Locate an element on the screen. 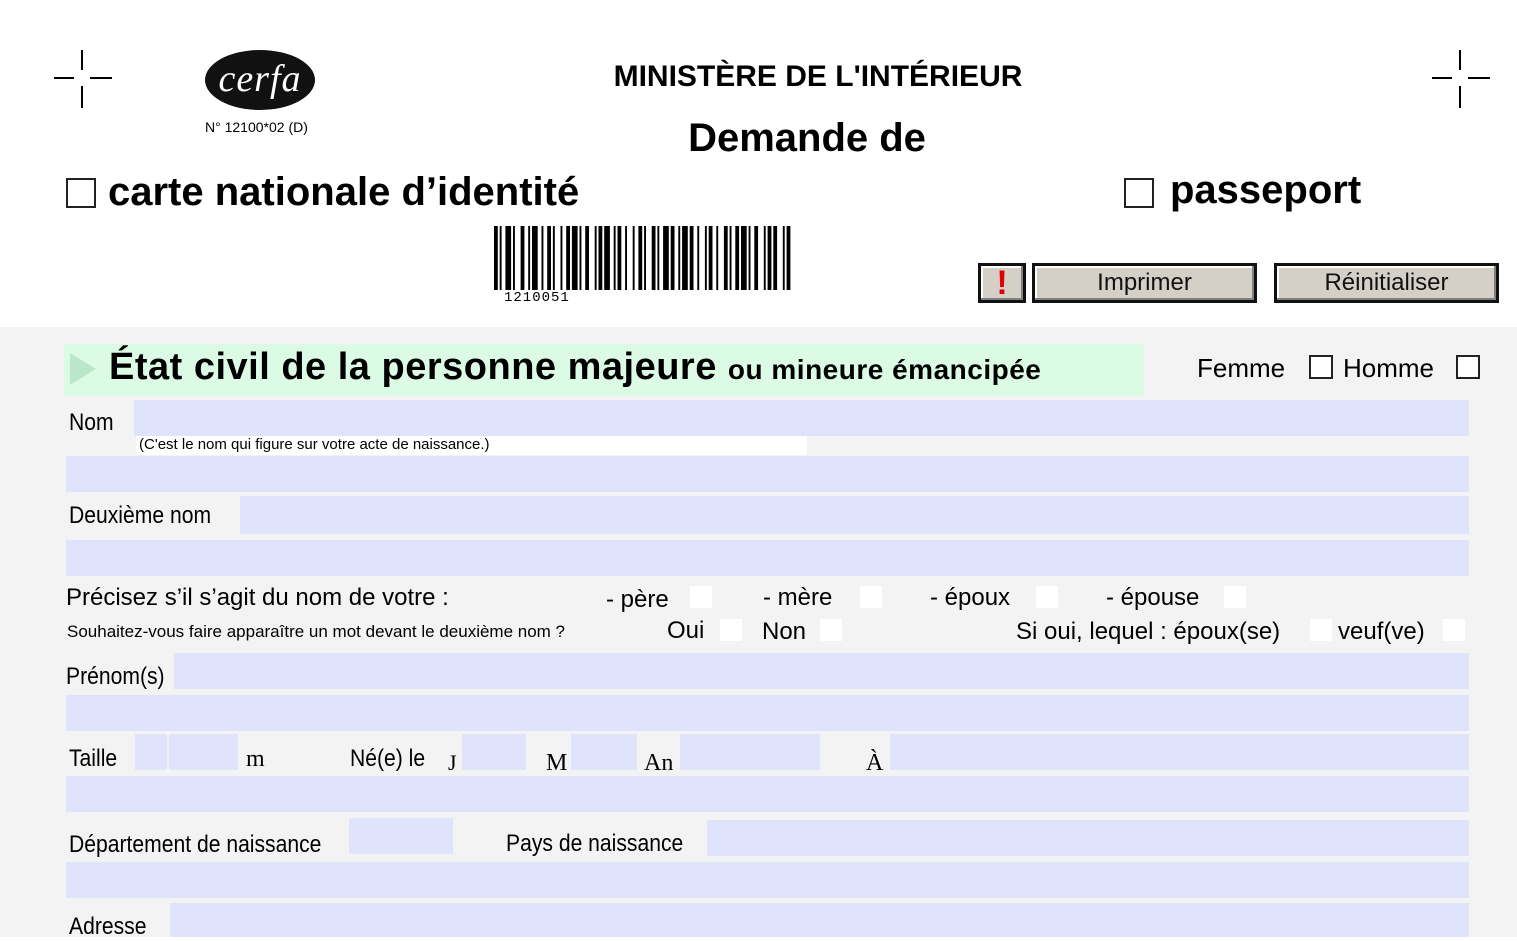  prenoms-input-line2 is located at coordinates (767, 713).